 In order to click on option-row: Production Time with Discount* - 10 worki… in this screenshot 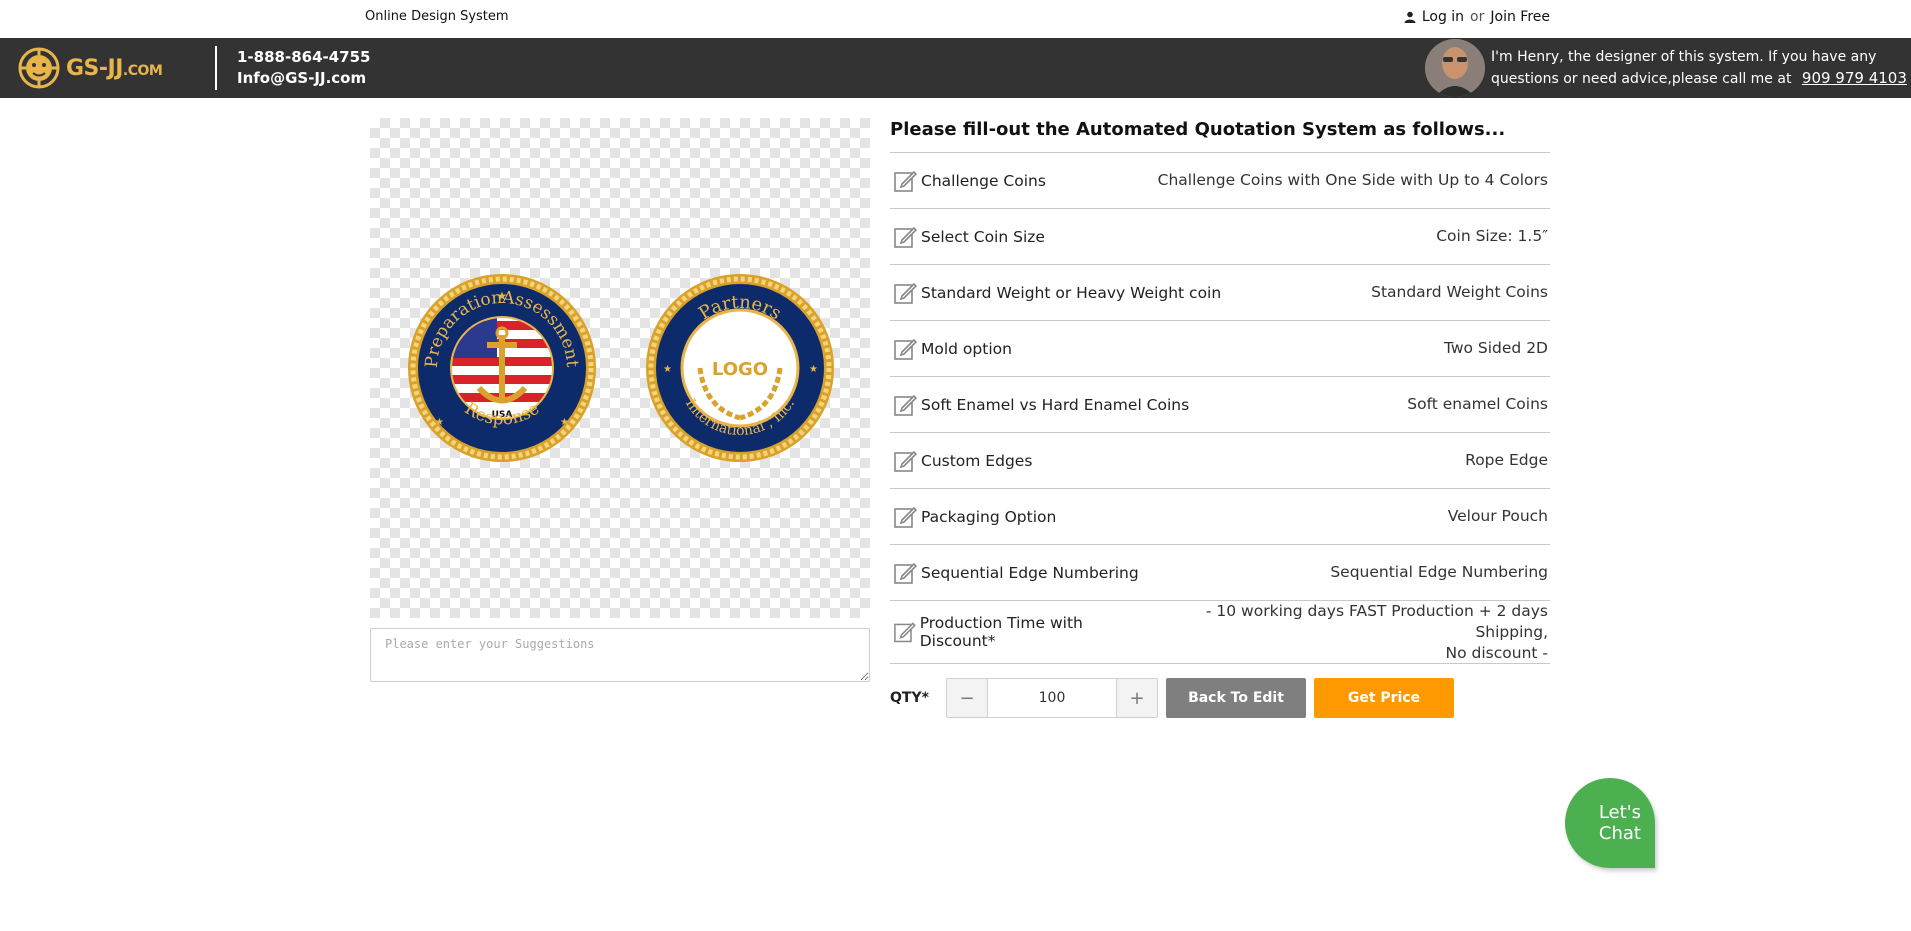, I will do `click(1220, 632)`.